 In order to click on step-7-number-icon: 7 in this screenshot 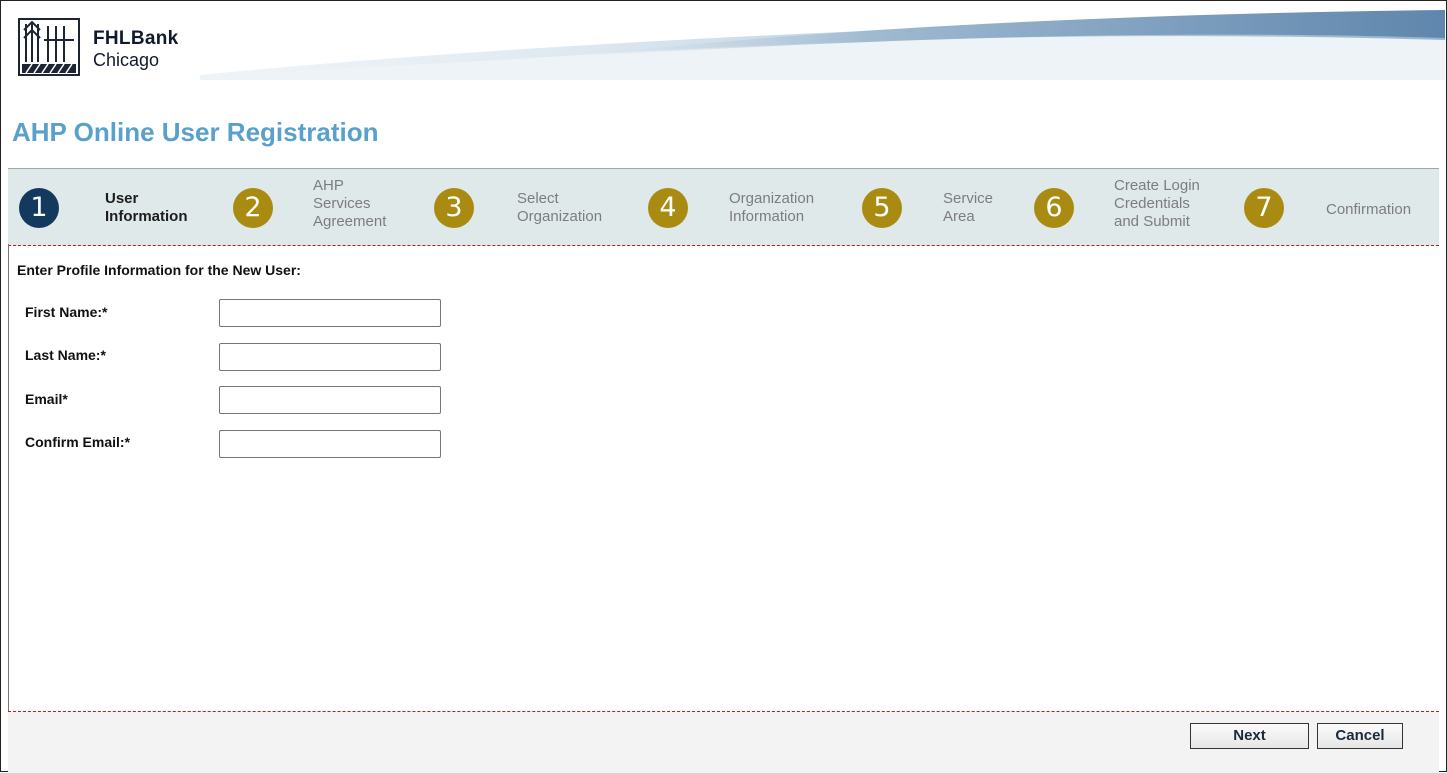, I will do `click(1264, 208)`.